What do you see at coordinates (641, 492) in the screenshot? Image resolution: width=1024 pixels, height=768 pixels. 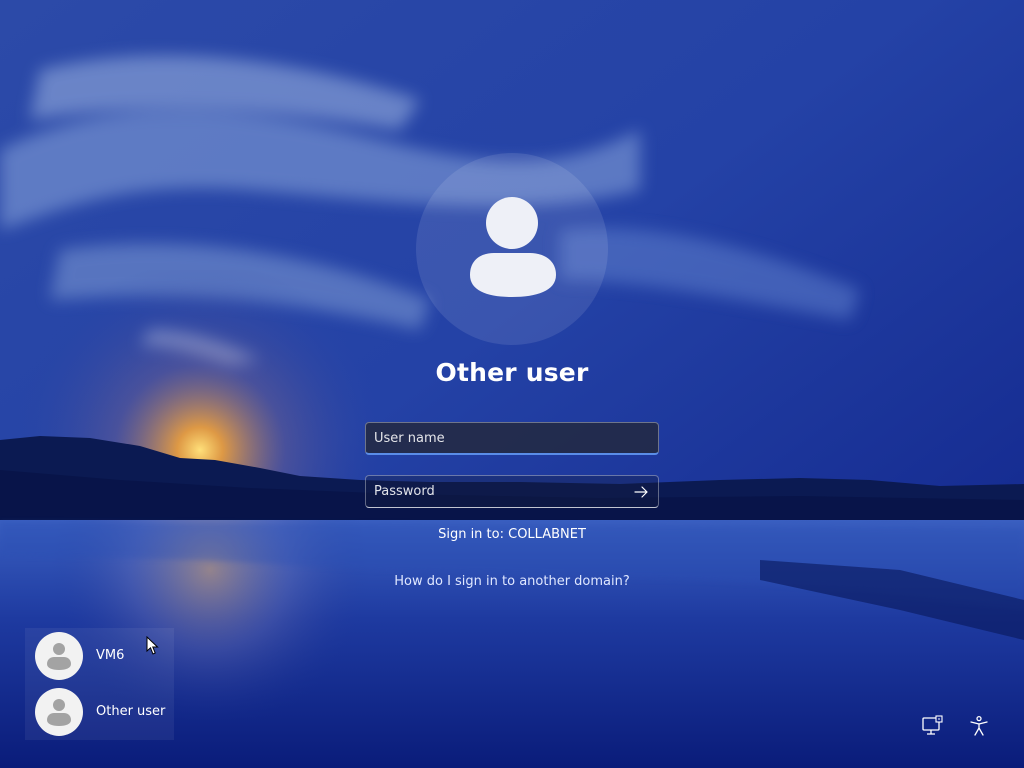 I see `arrow-right-icon` at bounding box center [641, 492].